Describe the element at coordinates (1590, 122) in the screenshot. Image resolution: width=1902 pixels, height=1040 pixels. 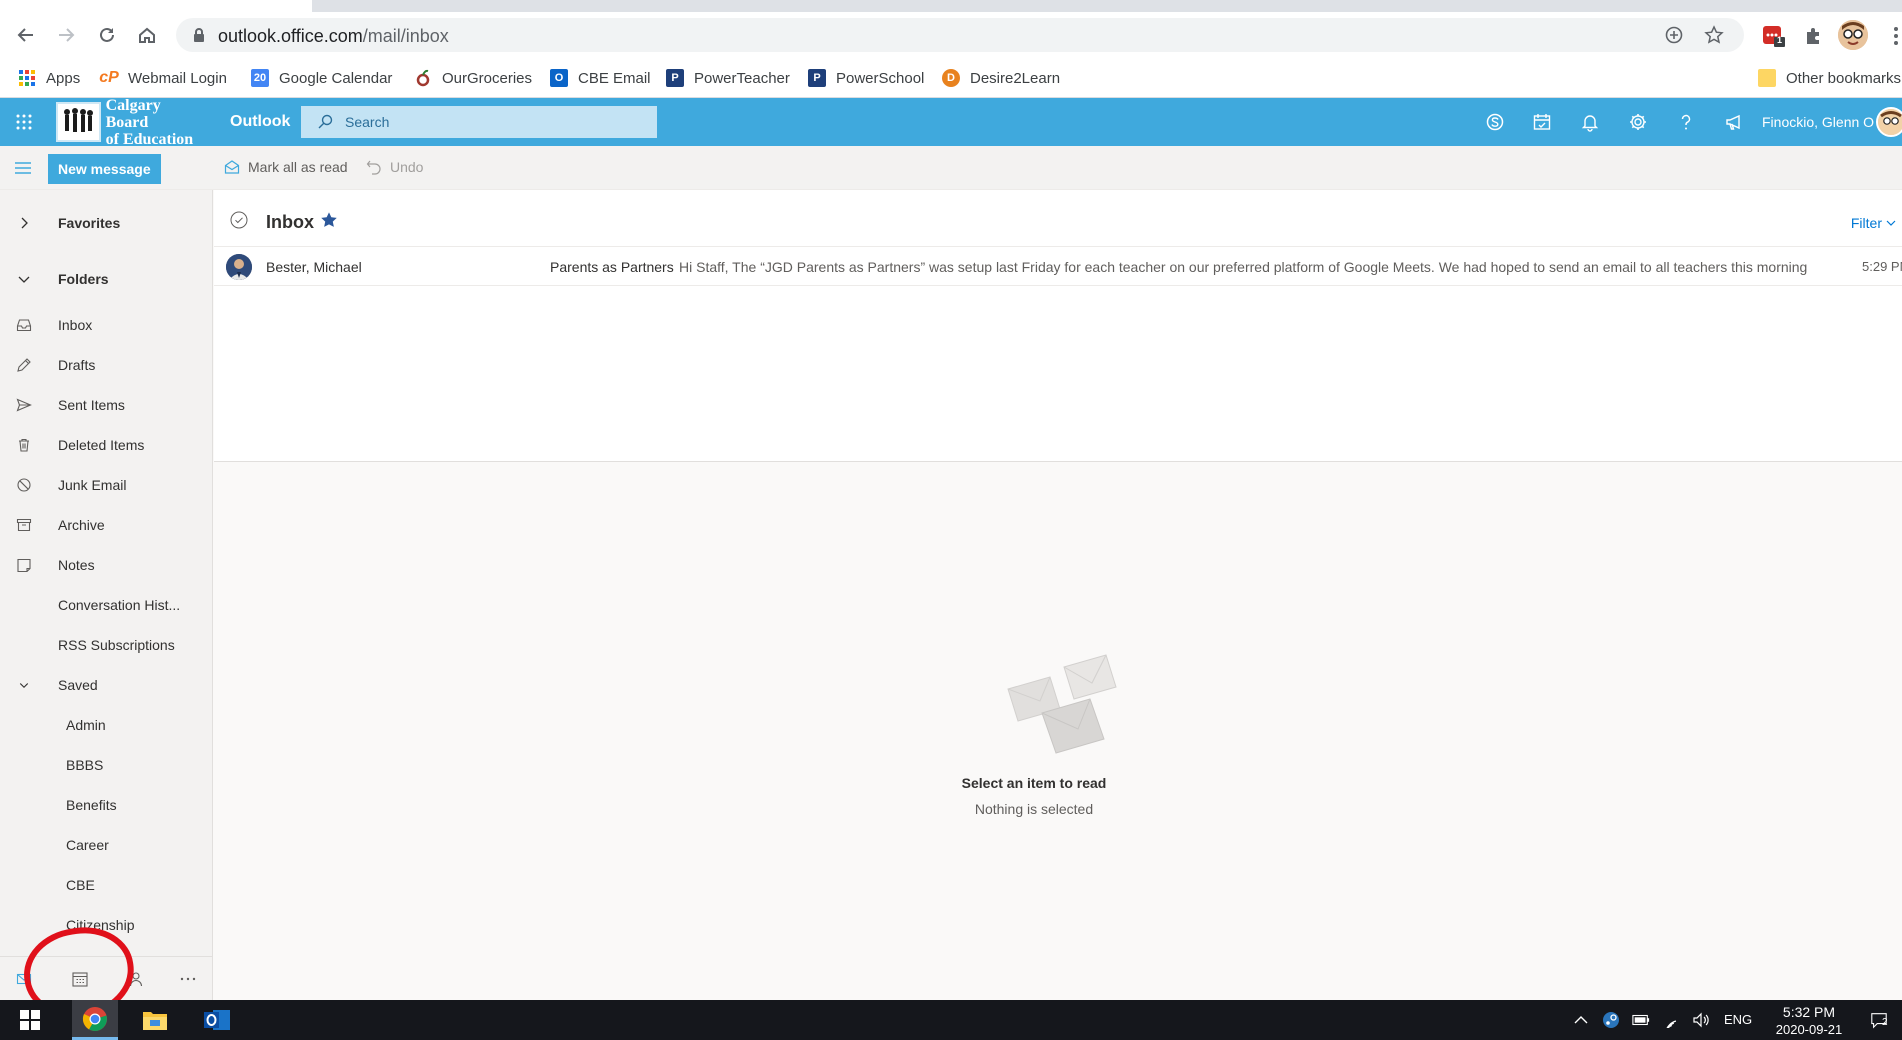
I see `notifications-button` at that location.